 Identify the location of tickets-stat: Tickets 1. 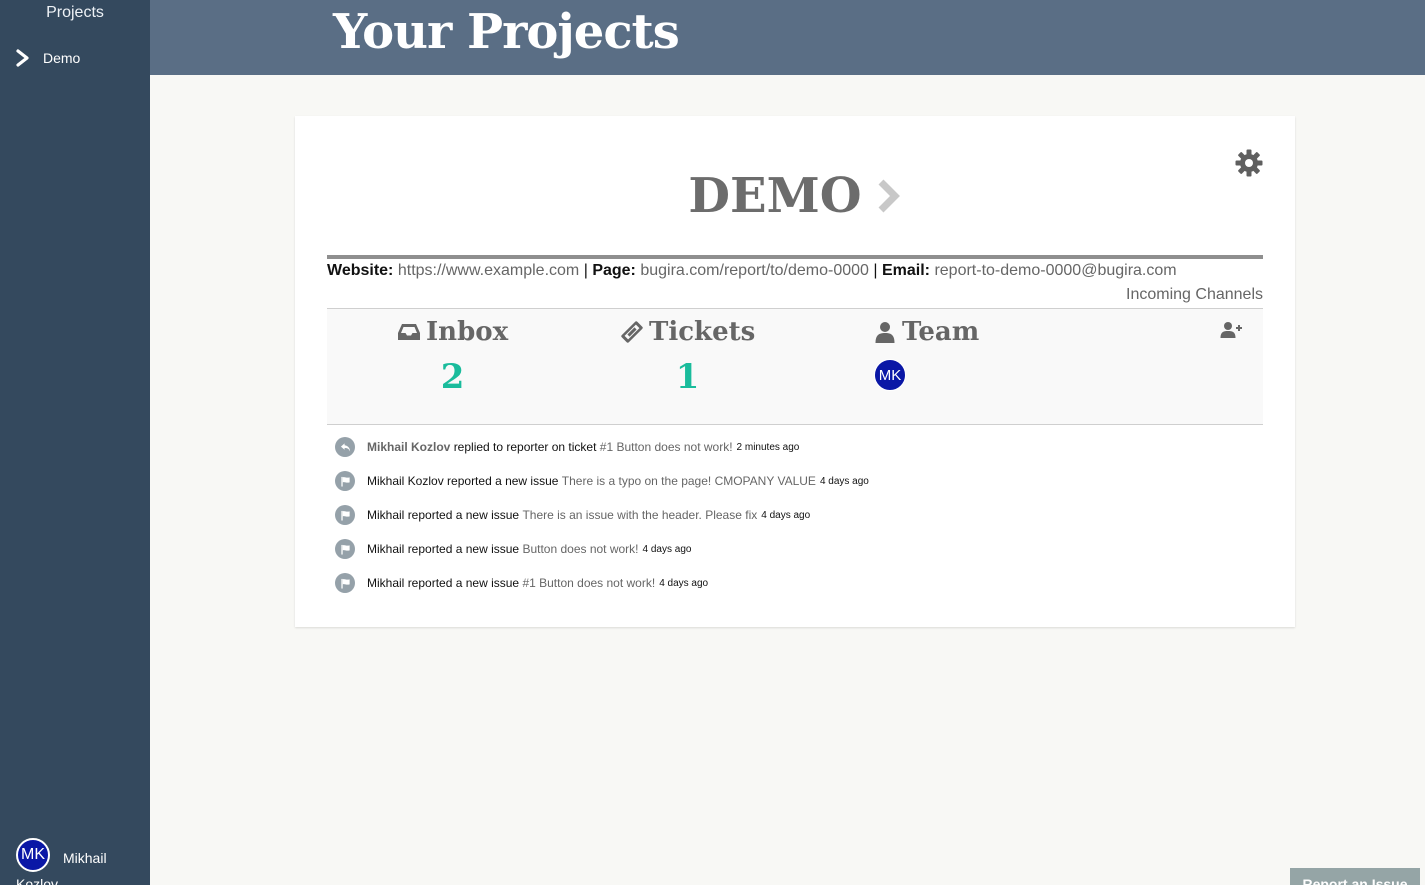
(687, 357).